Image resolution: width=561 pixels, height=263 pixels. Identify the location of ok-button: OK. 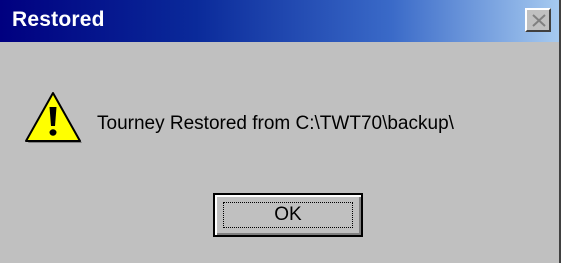
(288, 215).